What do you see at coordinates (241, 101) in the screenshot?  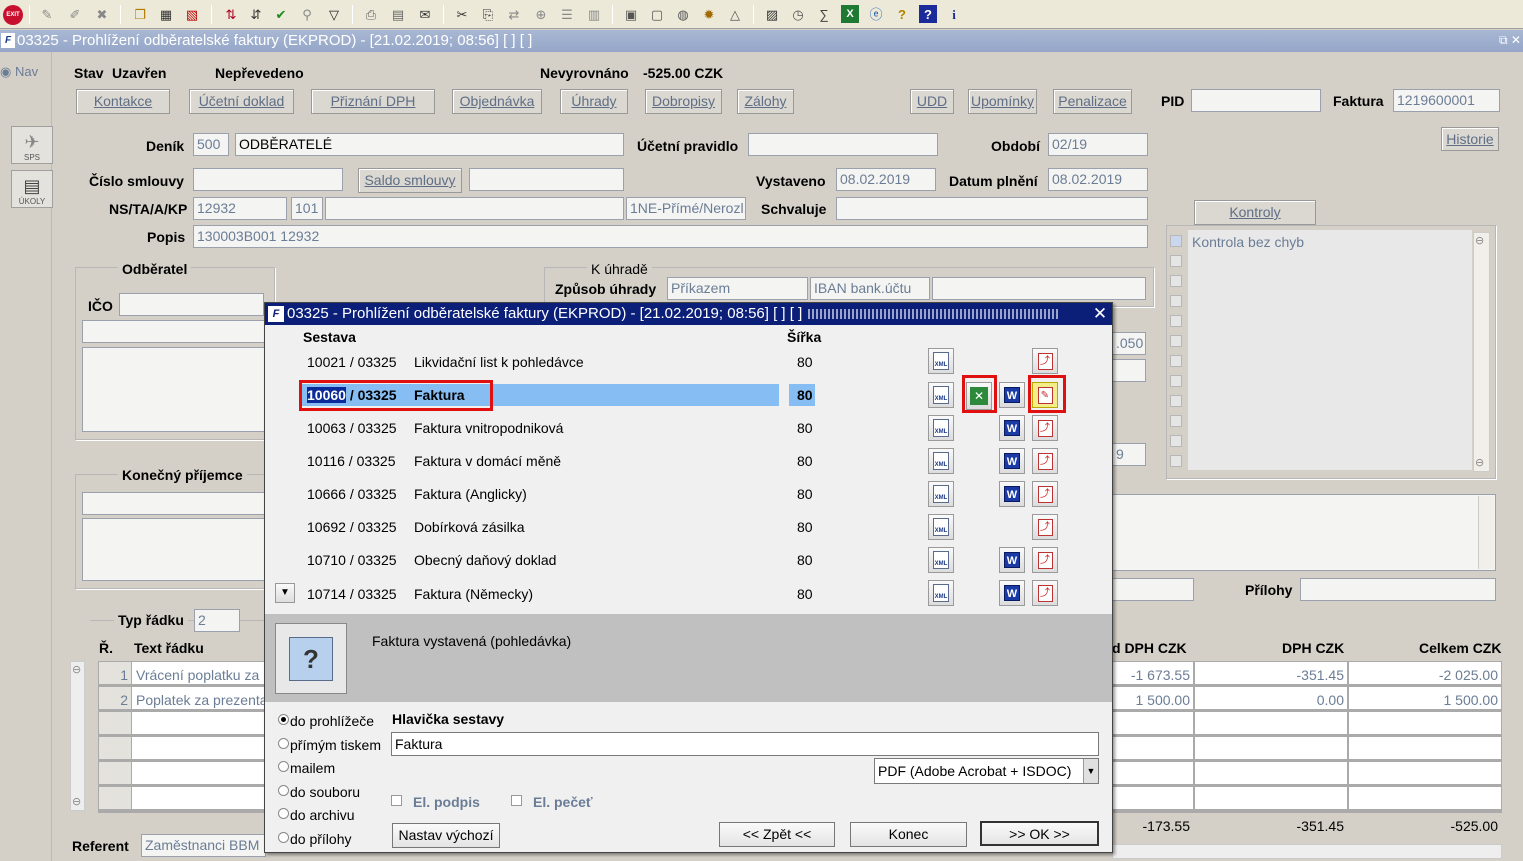 I see `ucetni-doklad-button: Účetní doklad` at bounding box center [241, 101].